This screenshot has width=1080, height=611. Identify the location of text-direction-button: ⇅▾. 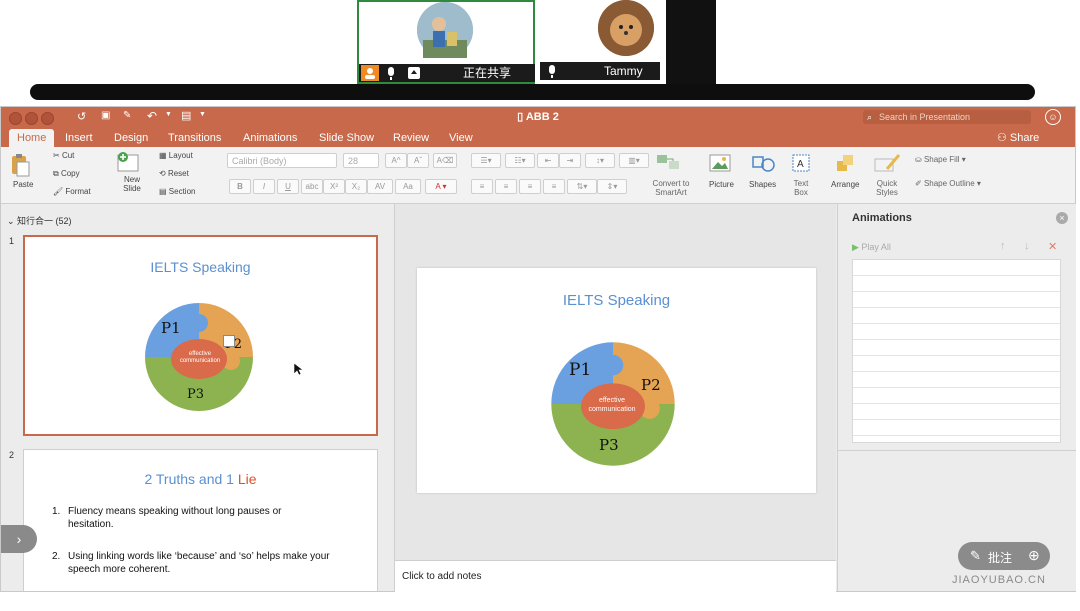
(582, 186).